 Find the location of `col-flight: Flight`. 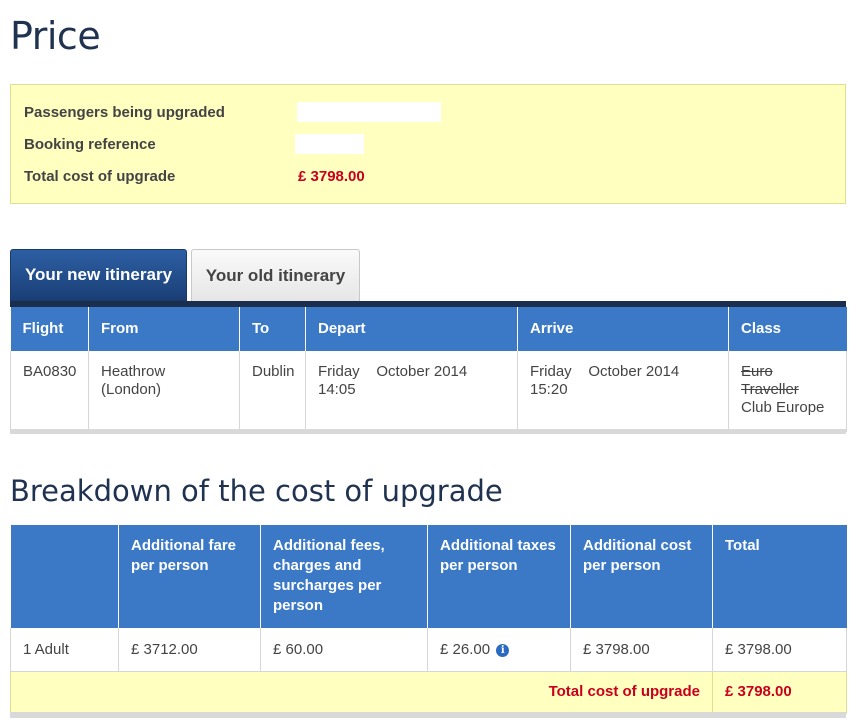

col-flight: Flight is located at coordinates (49, 329).